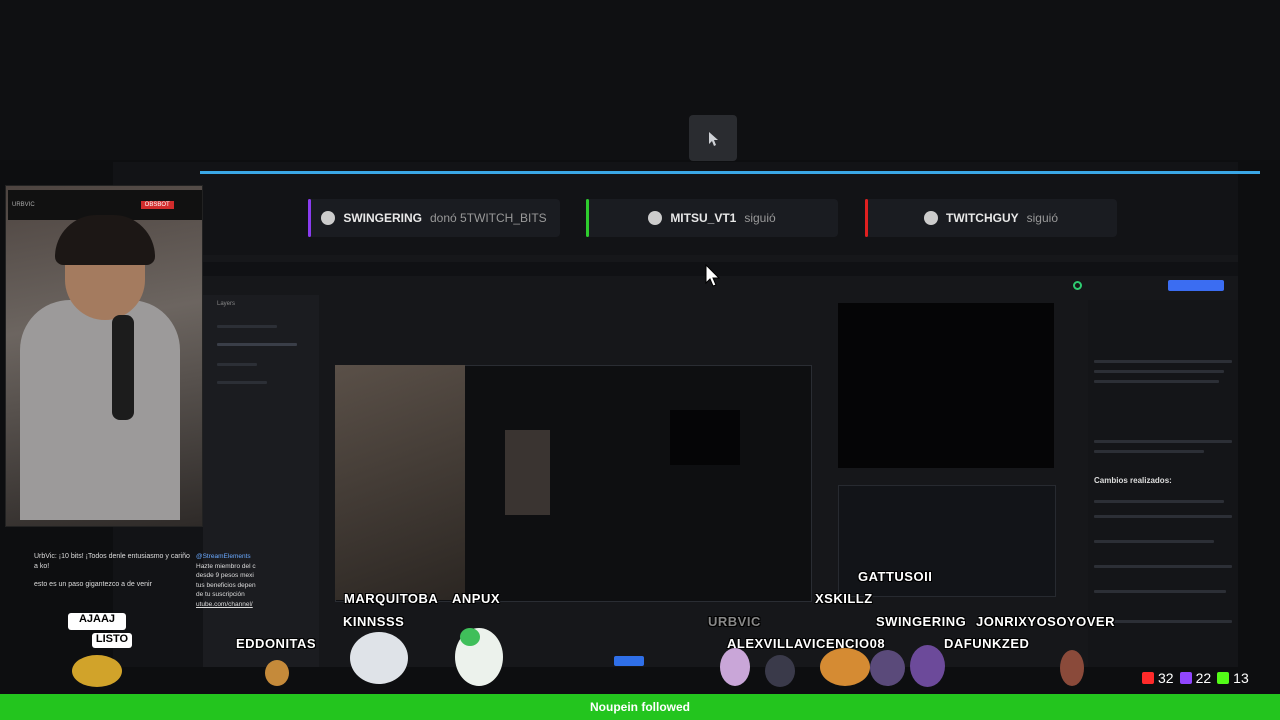  I want to click on bits-icon, so click(328, 218).